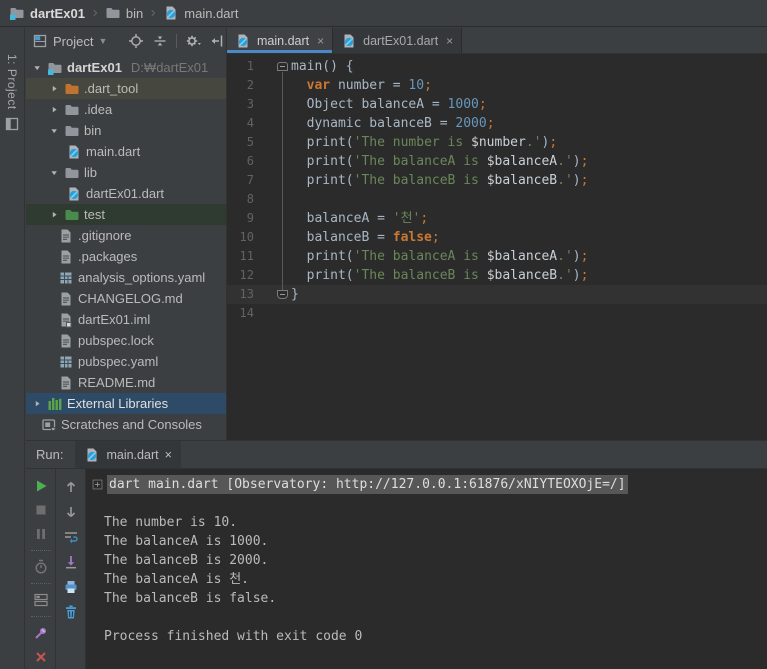  What do you see at coordinates (12, 82) in the screenshot?
I see `project-toolwindow-label: 1: Project` at bounding box center [12, 82].